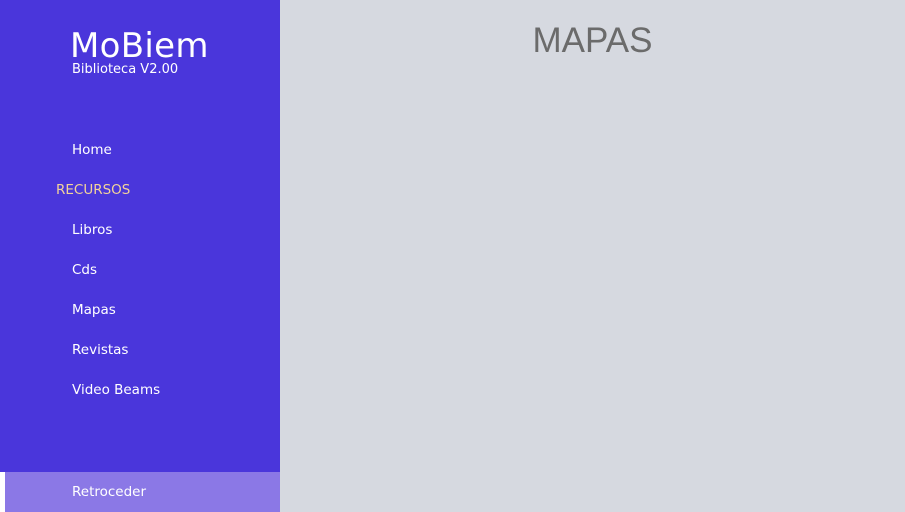  Describe the element at coordinates (100, 350) in the screenshot. I see `nav-item-revistas: Revistas` at that location.